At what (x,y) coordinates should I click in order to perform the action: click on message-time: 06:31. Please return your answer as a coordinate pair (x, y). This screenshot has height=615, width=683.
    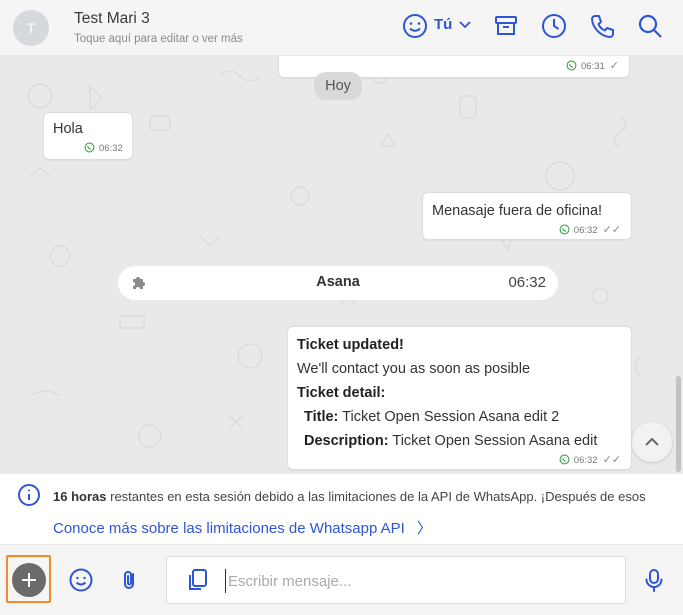
    Looking at the image, I should click on (593, 66).